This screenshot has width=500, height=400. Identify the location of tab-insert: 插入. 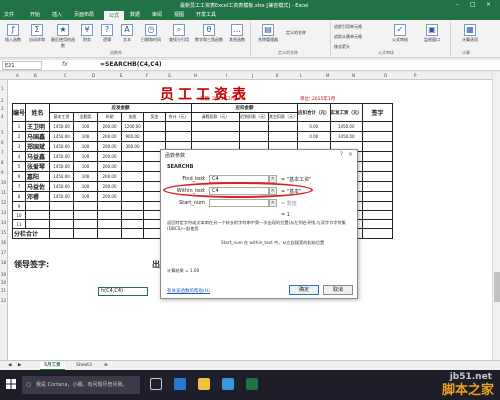
(57, 14).